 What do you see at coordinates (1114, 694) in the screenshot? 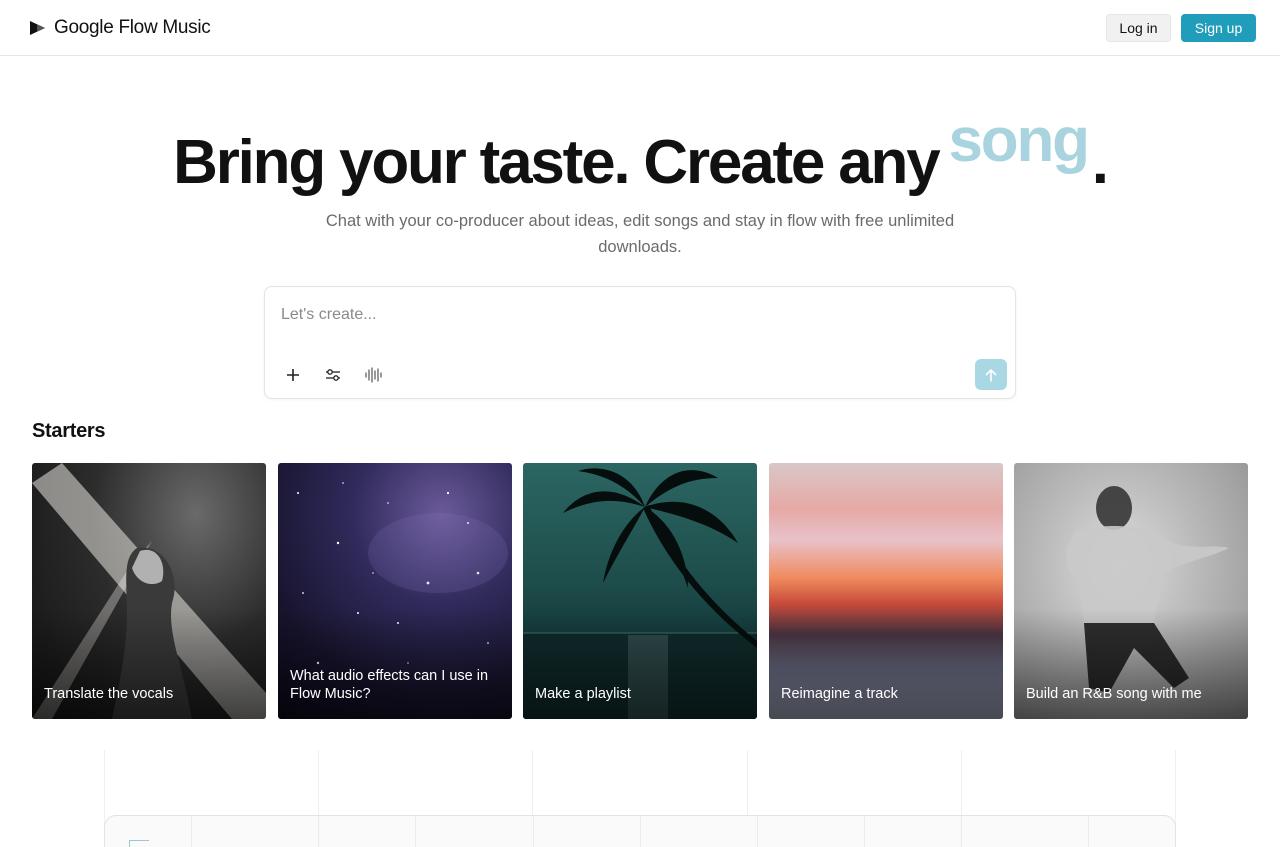
I see `starter-card-label: Build an R&B song with me` at bounding box center [1114, 694].